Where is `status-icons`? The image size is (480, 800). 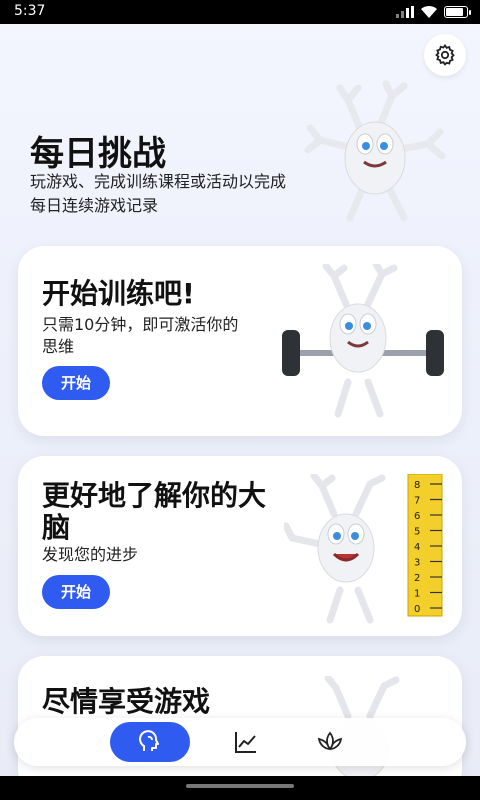 status-icons is located at coordinates (433, 12).